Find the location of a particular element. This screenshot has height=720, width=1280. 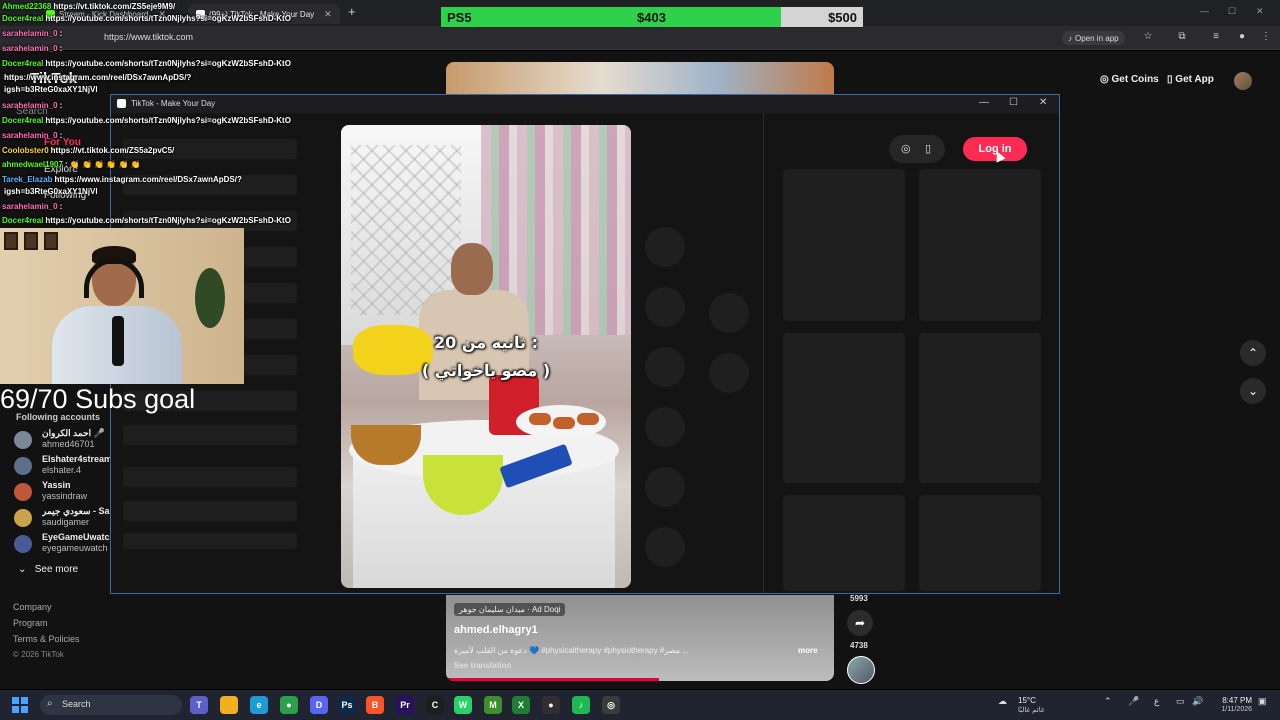

open-in-app-button: ♪ Open in app is located at coordinates (1093, 38).